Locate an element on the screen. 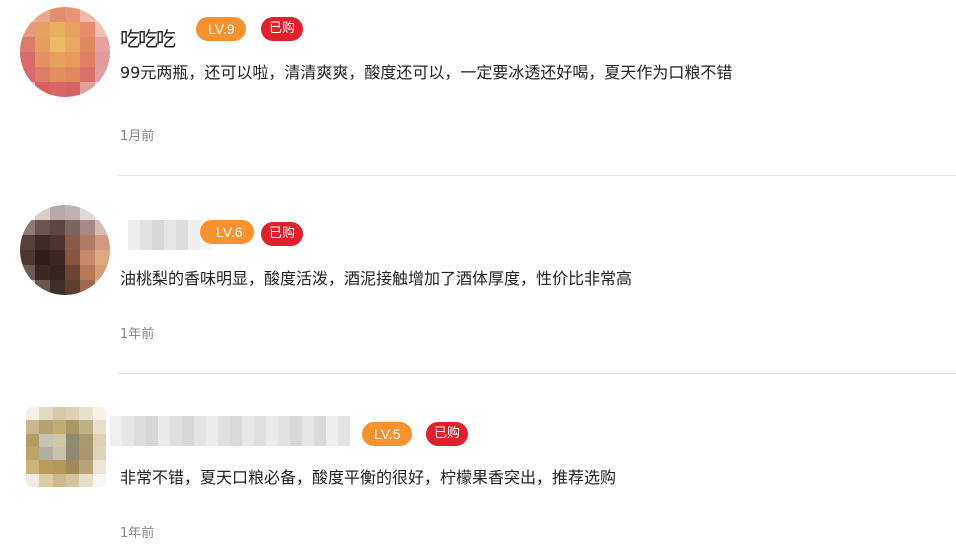  review-content: 99元两瓶，还可以啦，清清爽爽，酸度还可以，一定要冰透还好喝，夏天作为口粮不错 is located at coordinates (426, 72).